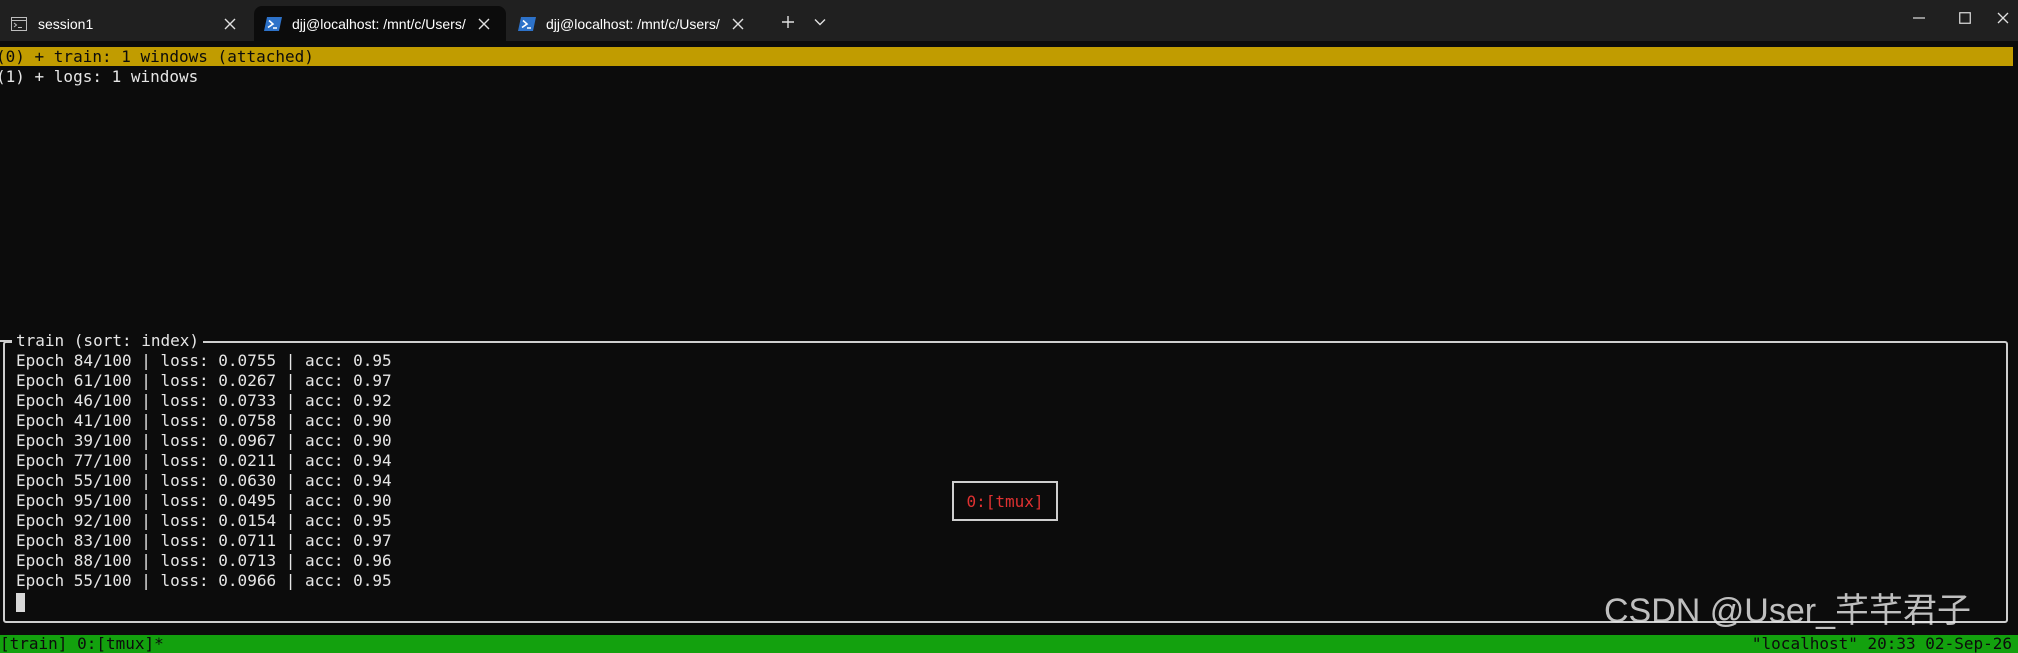 This screenshot has width=2018, height=653. Describe the element at coordinates (20, 602) in the screenshot. I see `terminal-cursor` at that location.